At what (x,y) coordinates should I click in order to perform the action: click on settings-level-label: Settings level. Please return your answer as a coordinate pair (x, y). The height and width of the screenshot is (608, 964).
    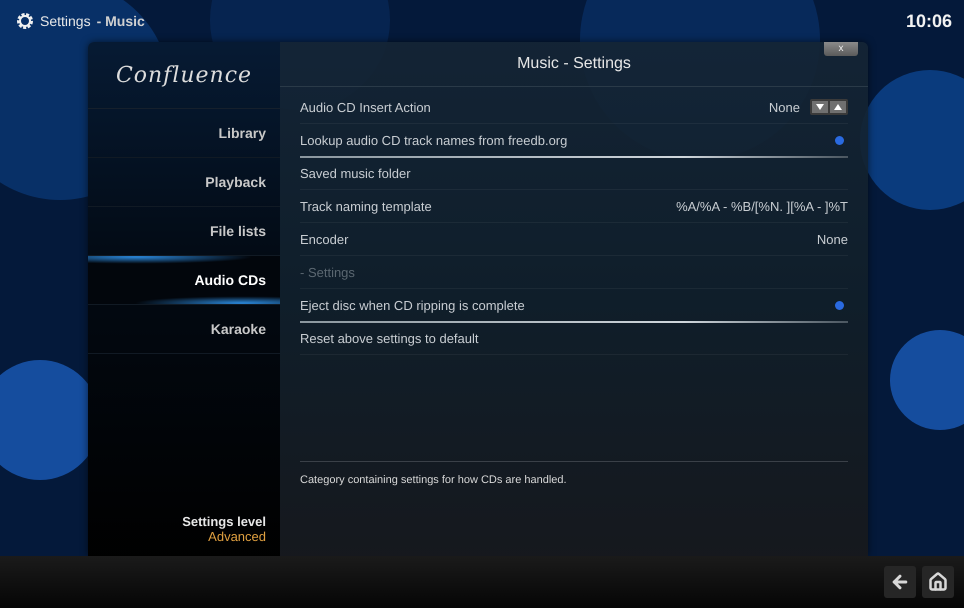
    Looking at the image, I should click on (224, 521).